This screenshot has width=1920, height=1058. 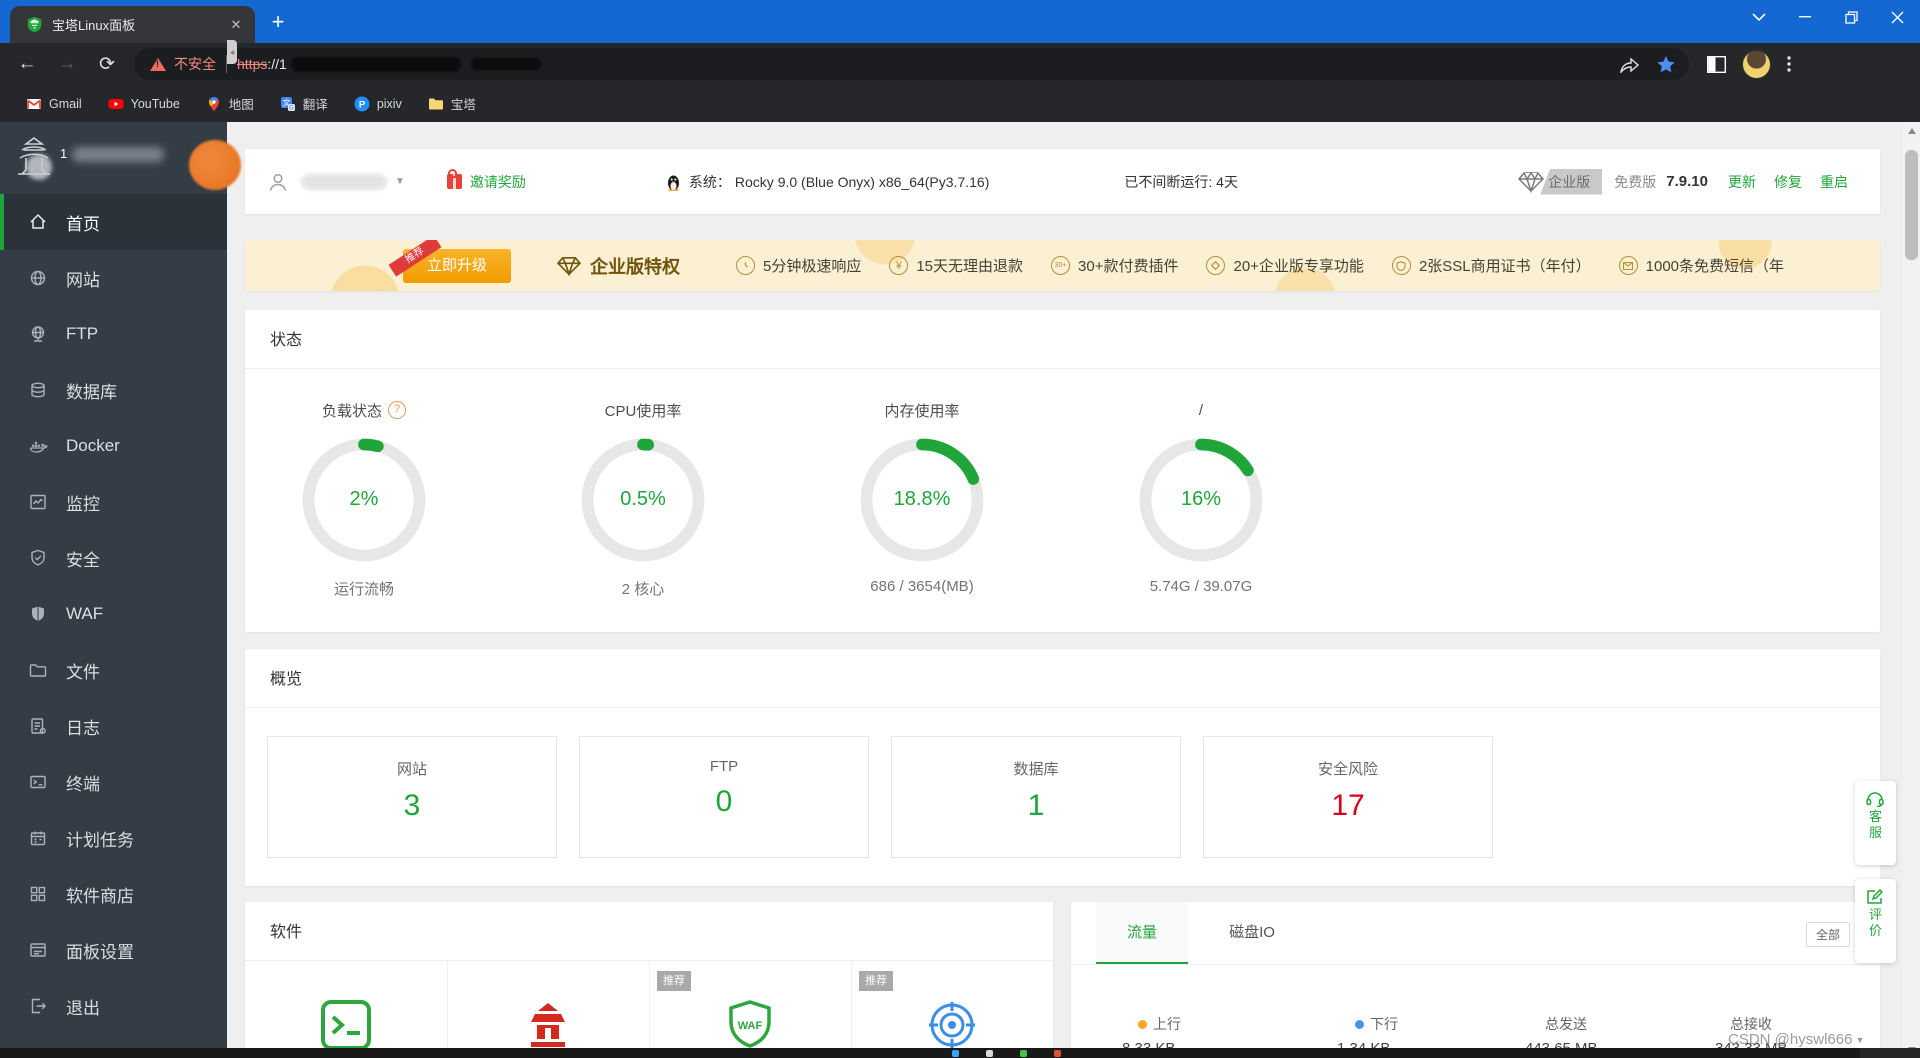 I want to click on bookmark-baota-folder: 宝塔, so click(x=452, y=103).